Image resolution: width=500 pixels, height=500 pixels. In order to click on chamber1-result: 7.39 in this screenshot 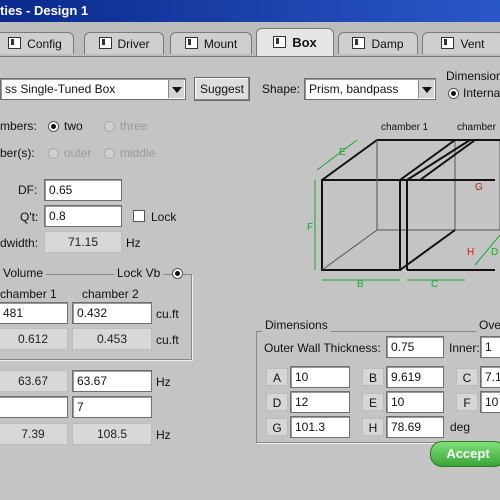, I will do `click(34, 434)`.